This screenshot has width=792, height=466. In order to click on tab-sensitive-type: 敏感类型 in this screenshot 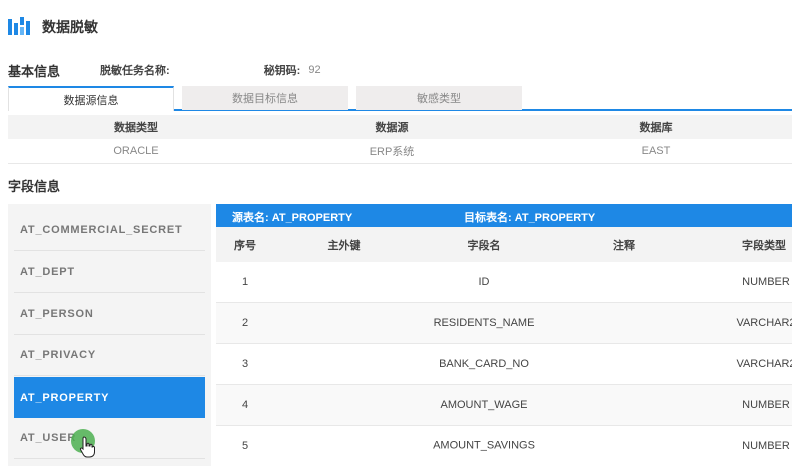, I will do `click(439, 98)`.